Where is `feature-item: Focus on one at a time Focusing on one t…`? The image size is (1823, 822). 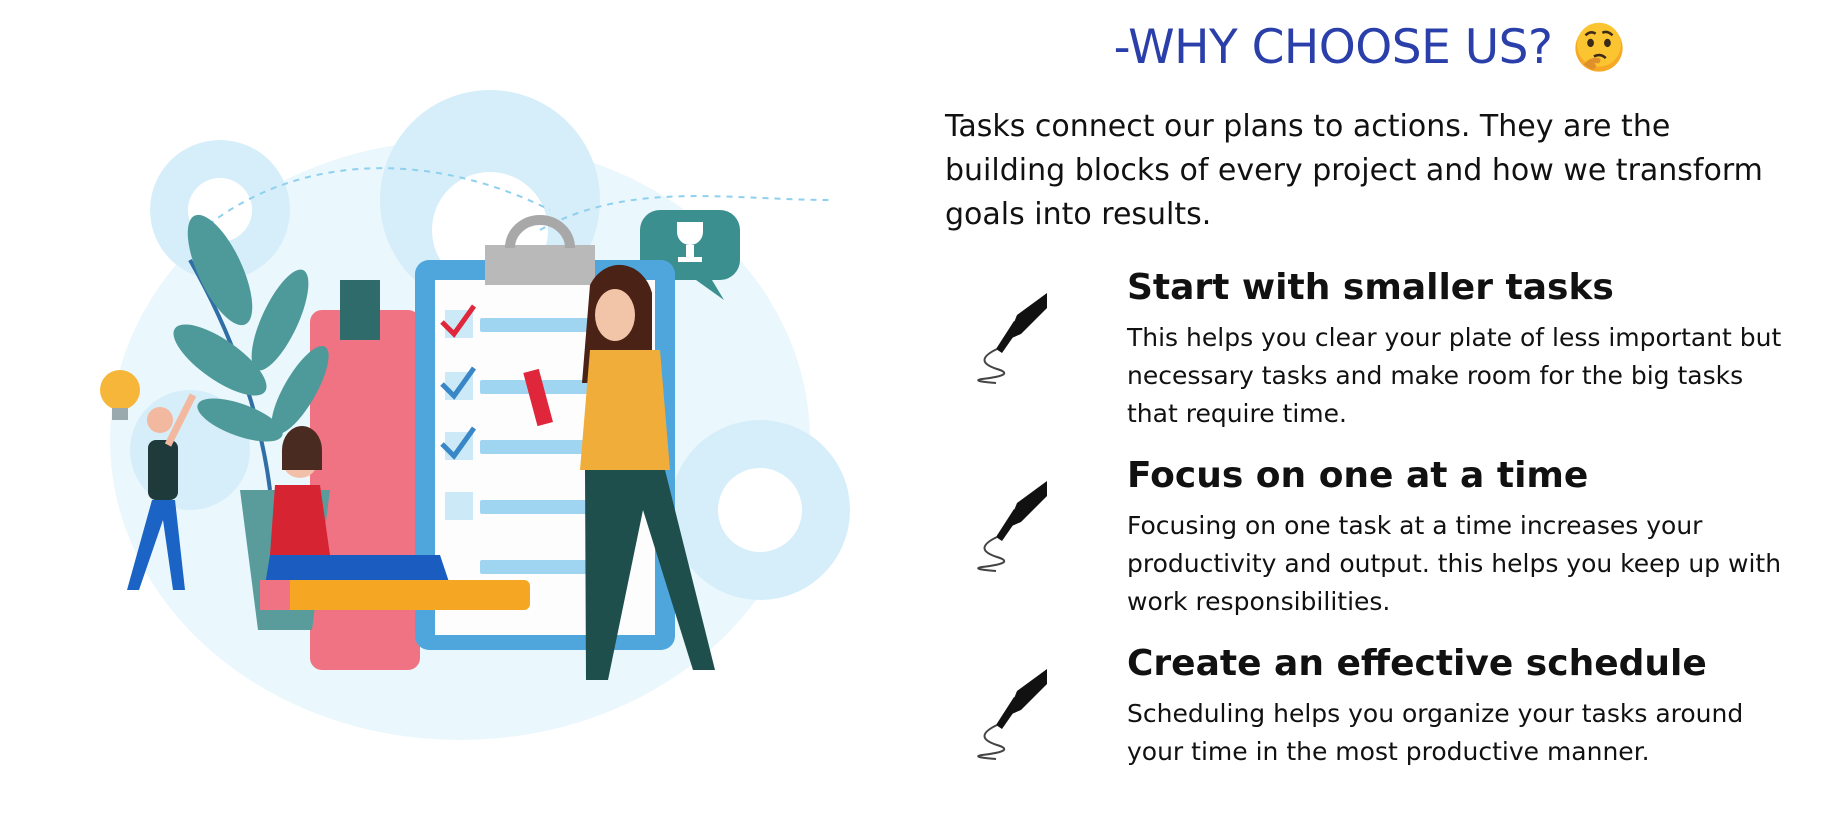 feature-item: Focus on one at a time Focusing on one t… is located at coordinates (1370, 537).